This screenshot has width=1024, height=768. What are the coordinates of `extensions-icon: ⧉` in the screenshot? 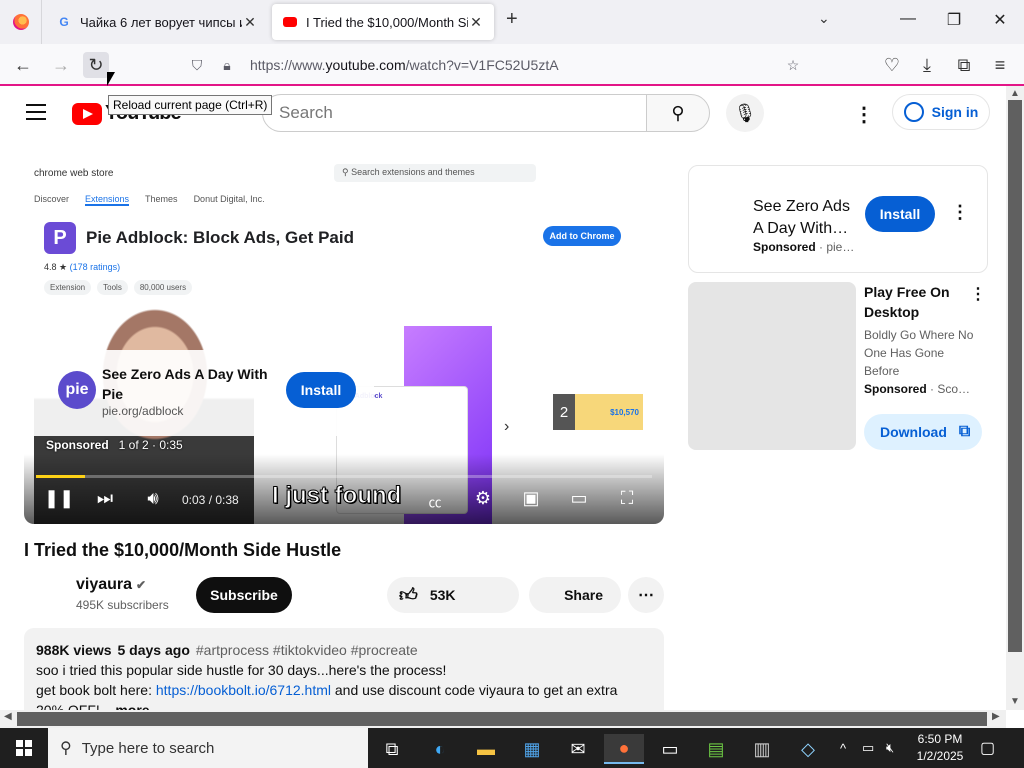 It's located at (964, 65).